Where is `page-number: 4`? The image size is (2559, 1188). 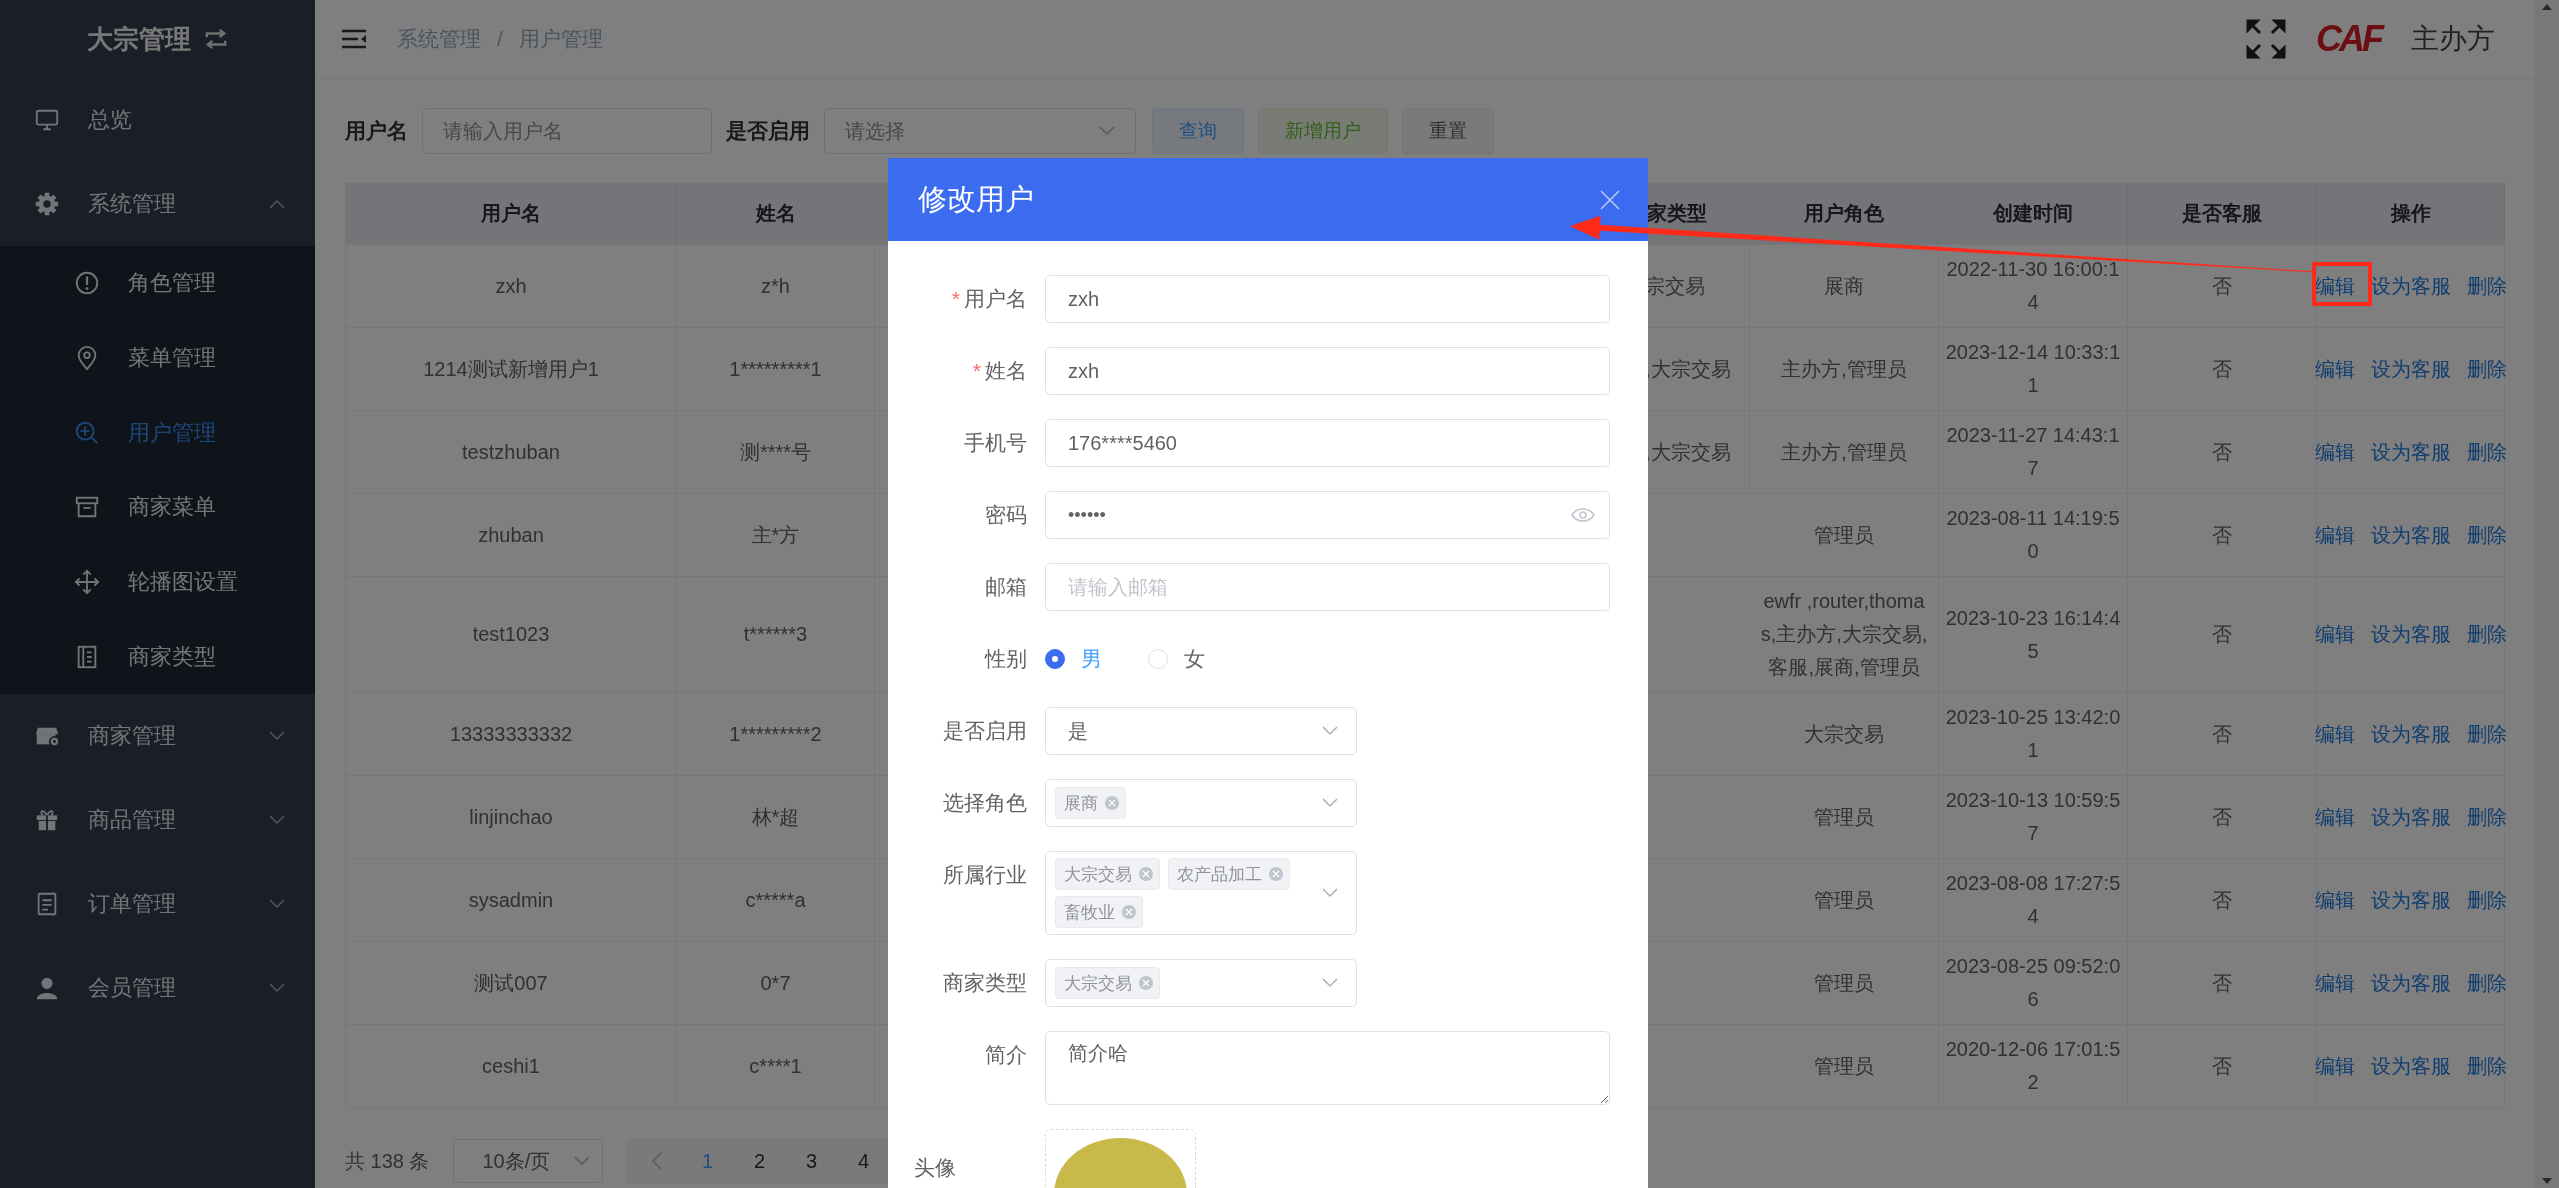
page-number: 4 is located at coordinates (863, 1161).